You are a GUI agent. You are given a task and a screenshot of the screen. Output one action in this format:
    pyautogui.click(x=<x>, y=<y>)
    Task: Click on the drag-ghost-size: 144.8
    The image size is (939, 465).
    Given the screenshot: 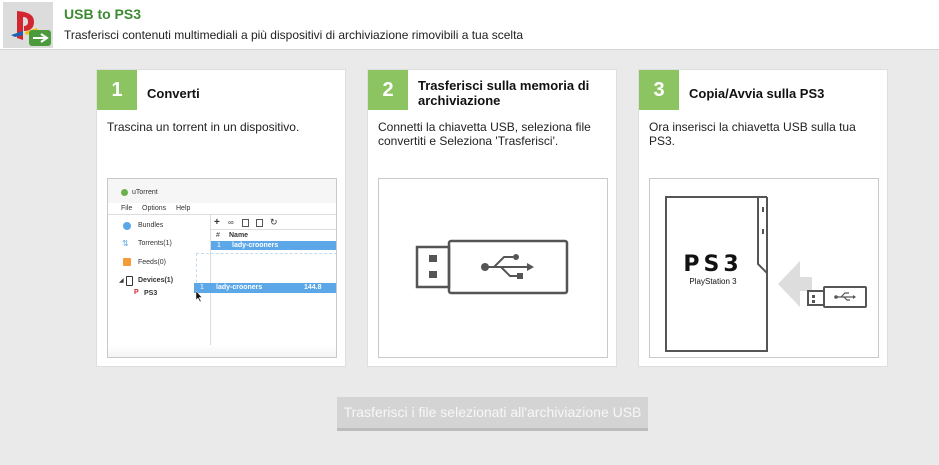 What is the action you would take?
    pyautogui.click(x=313, y=287)
    